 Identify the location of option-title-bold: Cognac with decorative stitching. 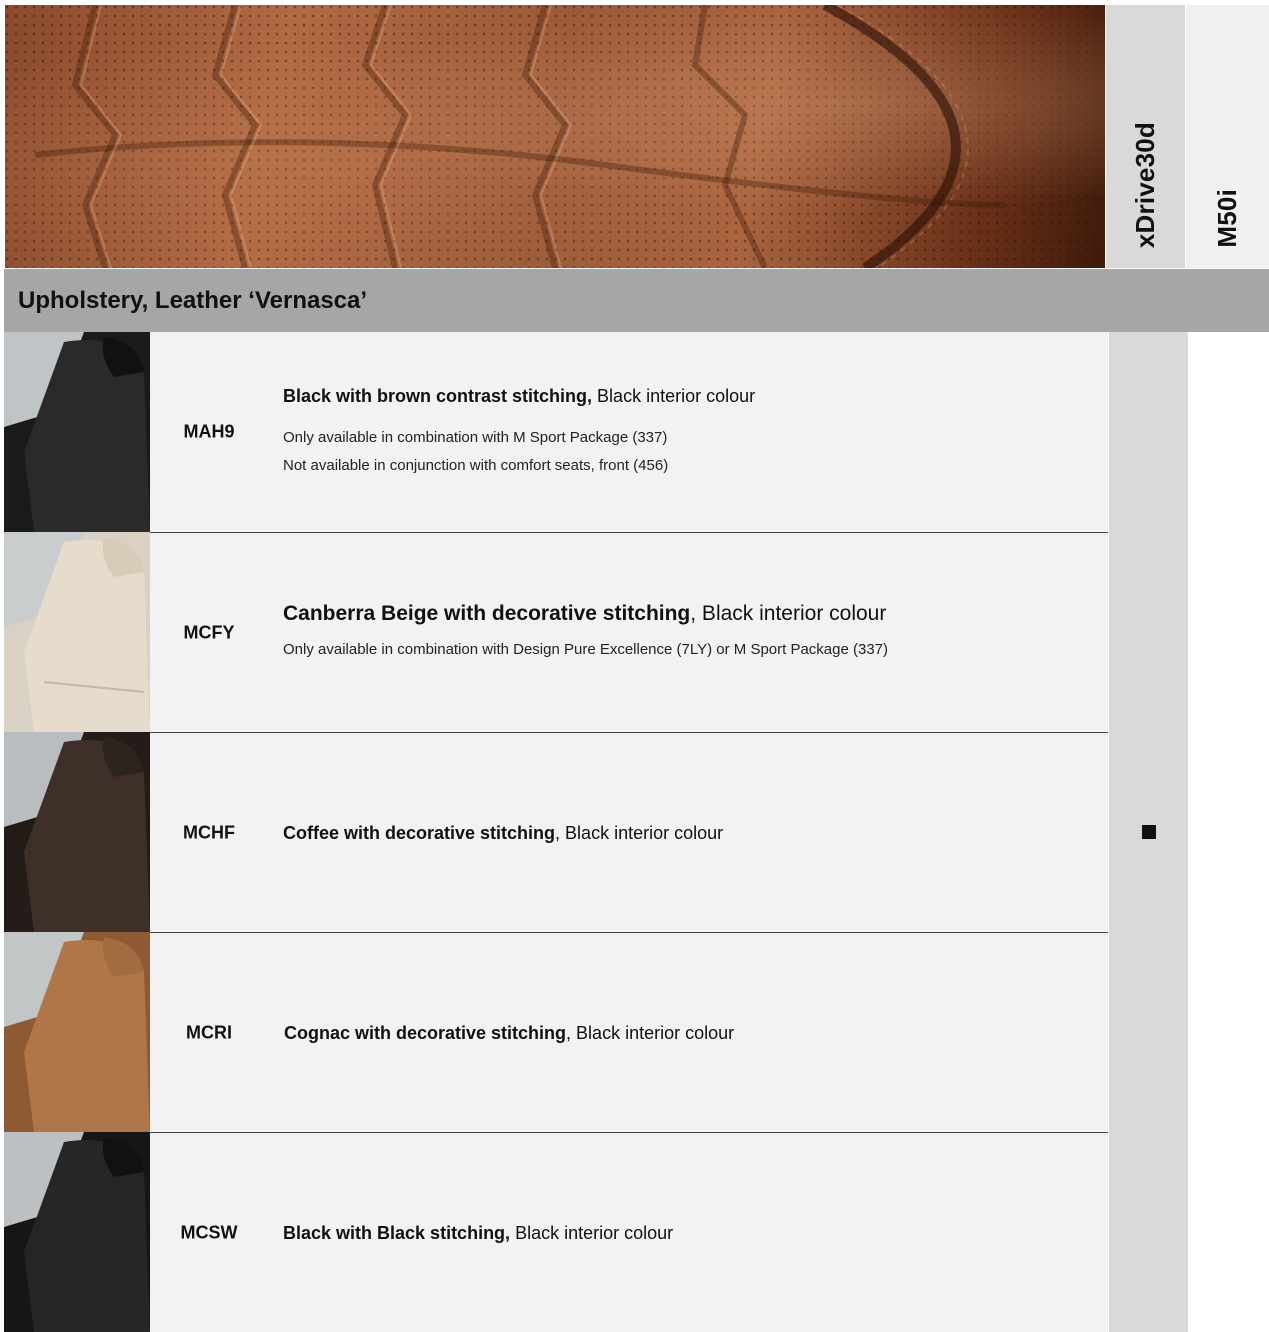
(425, 1032).